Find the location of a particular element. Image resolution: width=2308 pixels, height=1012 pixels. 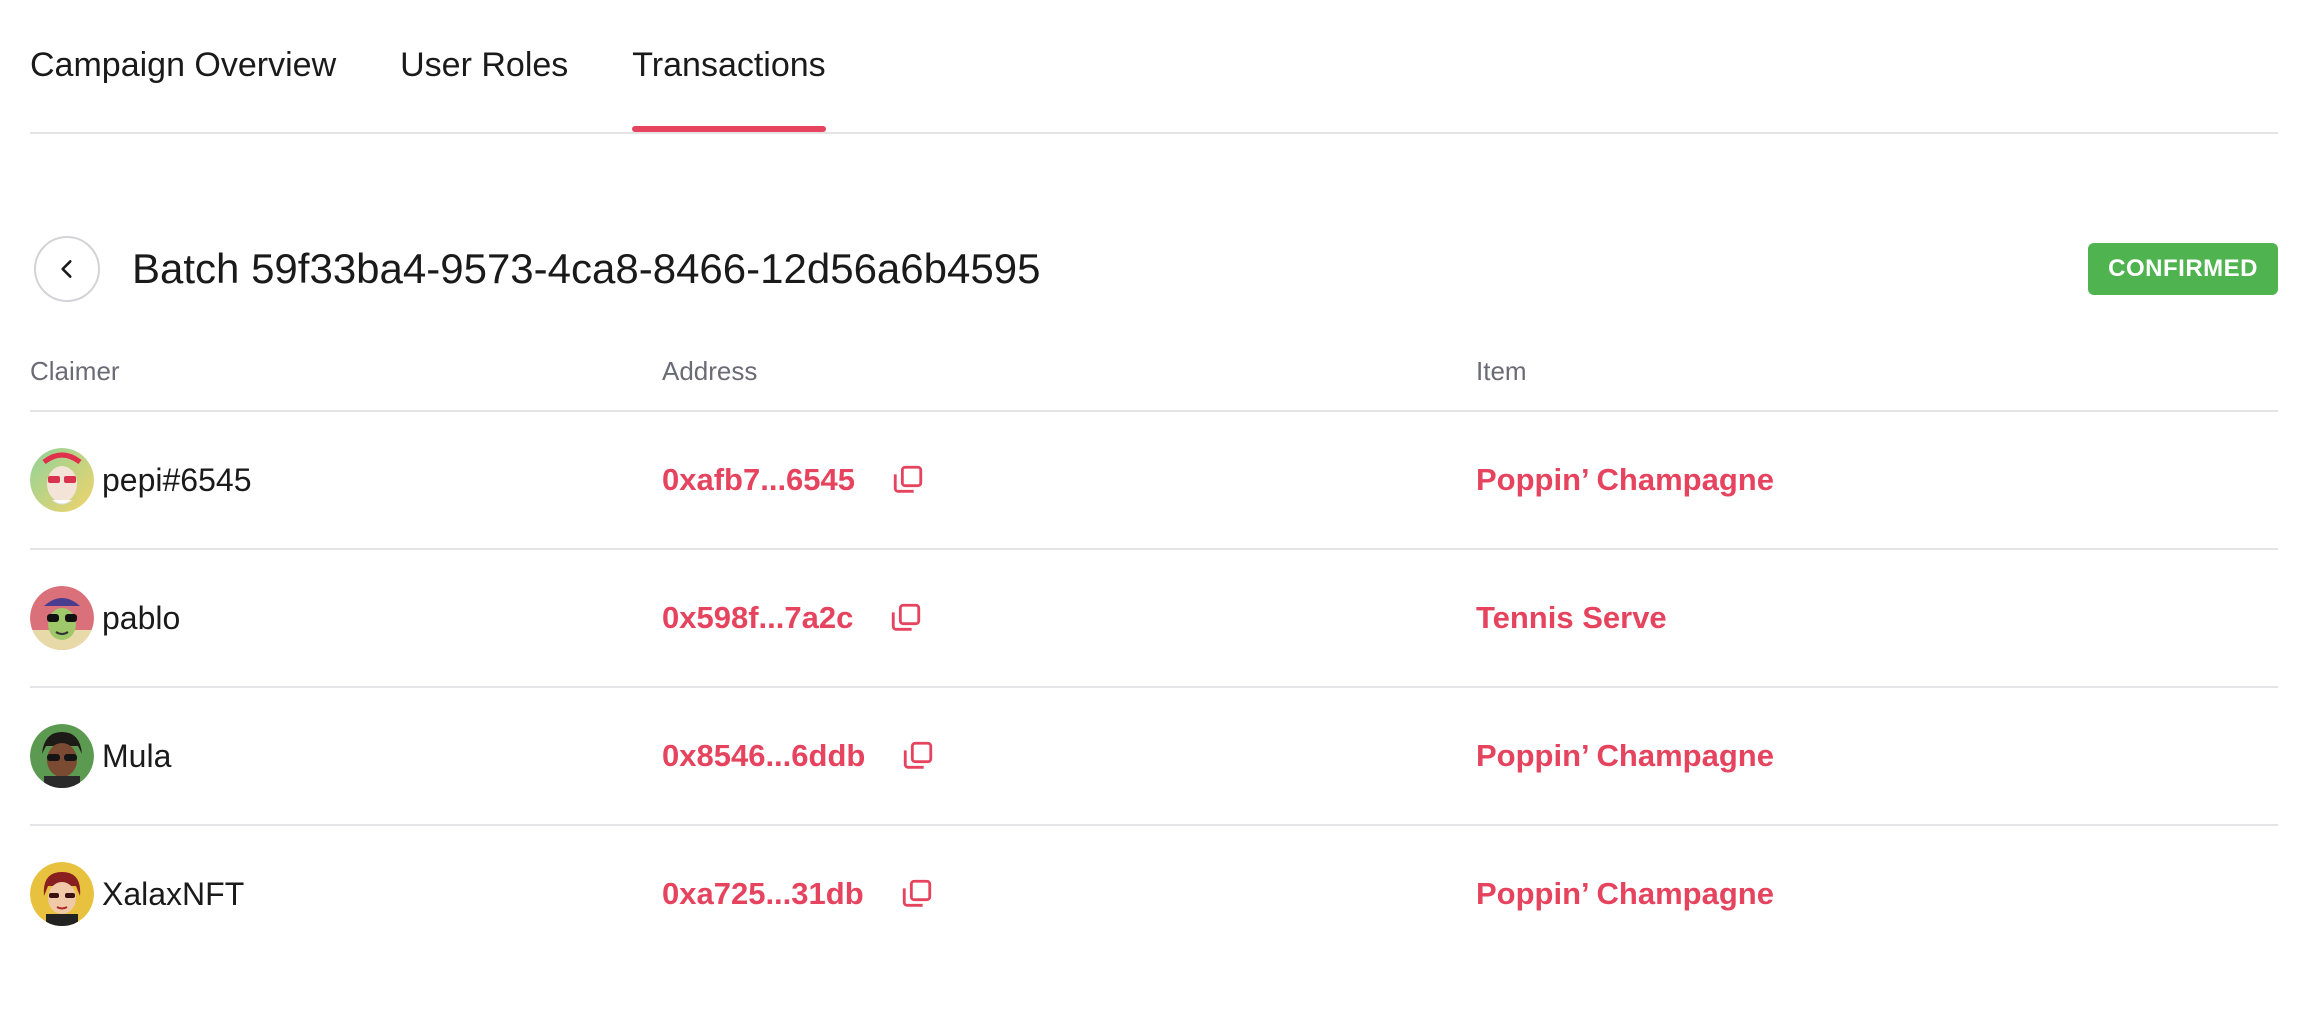

chevron-left-icon is located at coordinates (66, 269).